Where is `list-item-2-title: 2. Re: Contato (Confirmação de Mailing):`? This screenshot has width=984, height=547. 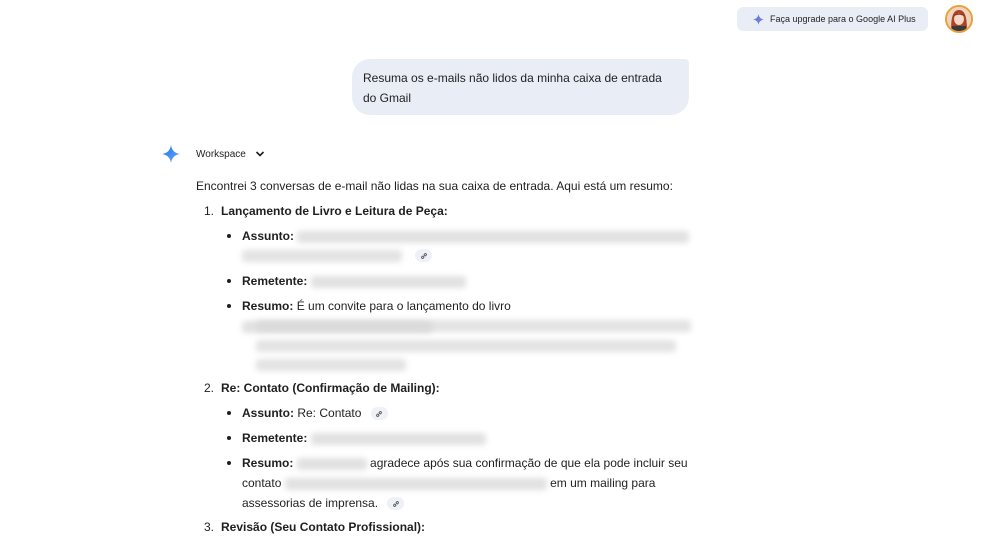
list-item-2-title: 2. Re: Contato (Confirmação de Mailing): is located at coordinates (322, 388).